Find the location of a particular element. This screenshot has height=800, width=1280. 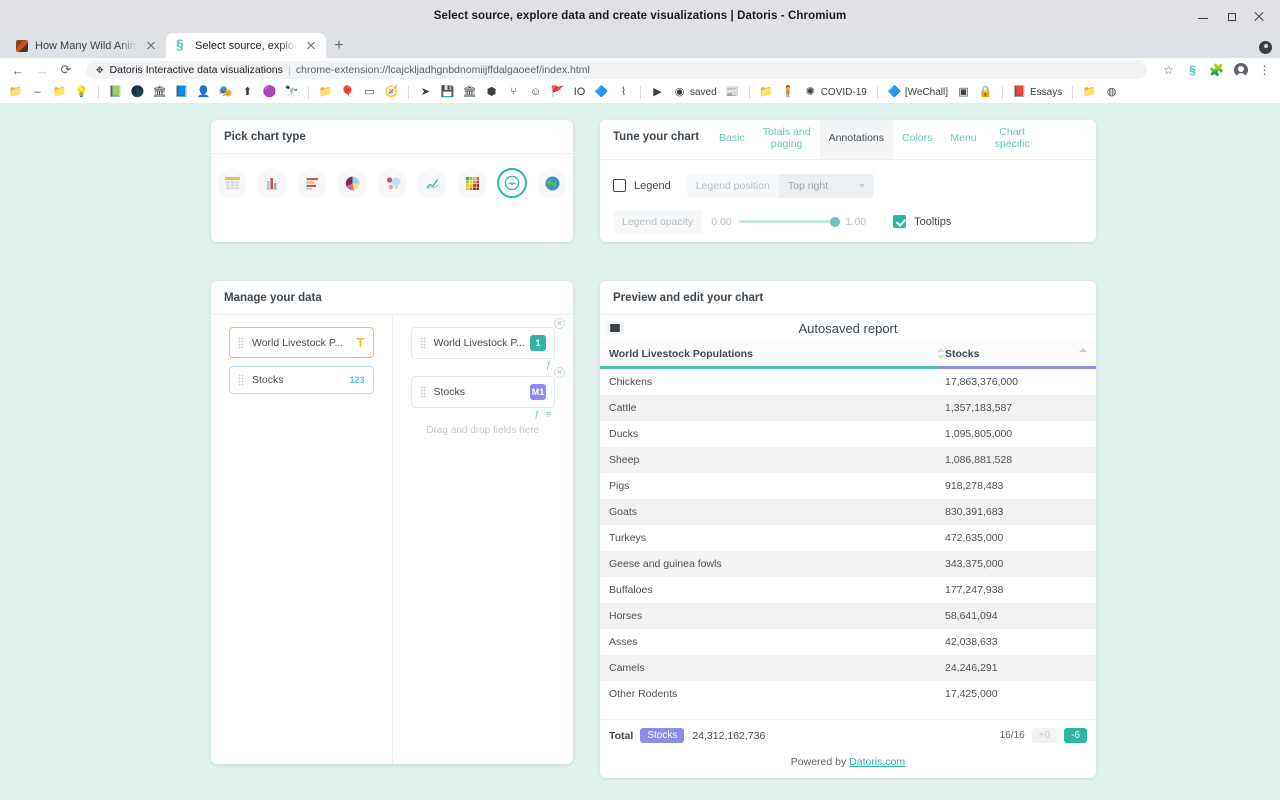

chrome-menu-icon: ⋮ is located at coordinates (1264, 70).